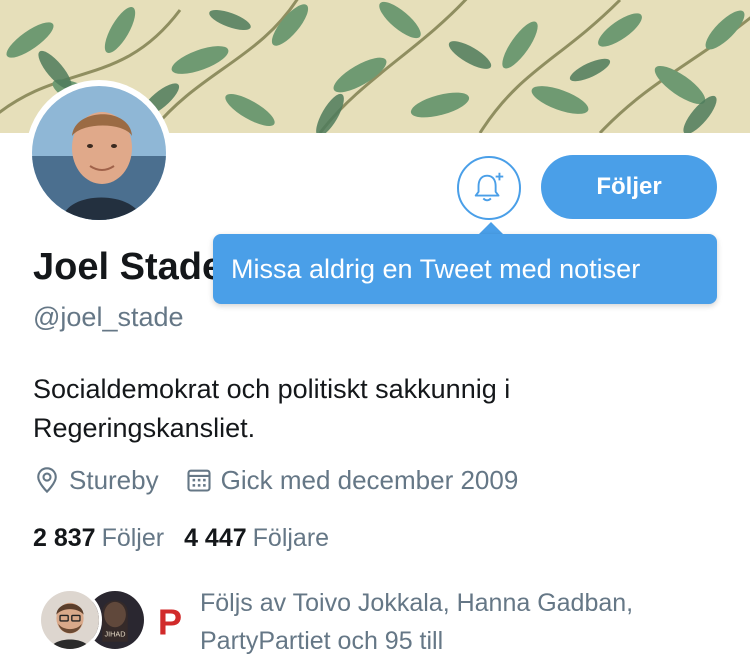 This screenshot has width=750, height=669. What do you see at coordinates (215, 537) in the screenshot?
I see `followers-count: 4 447` at bounding box center [215, 537].